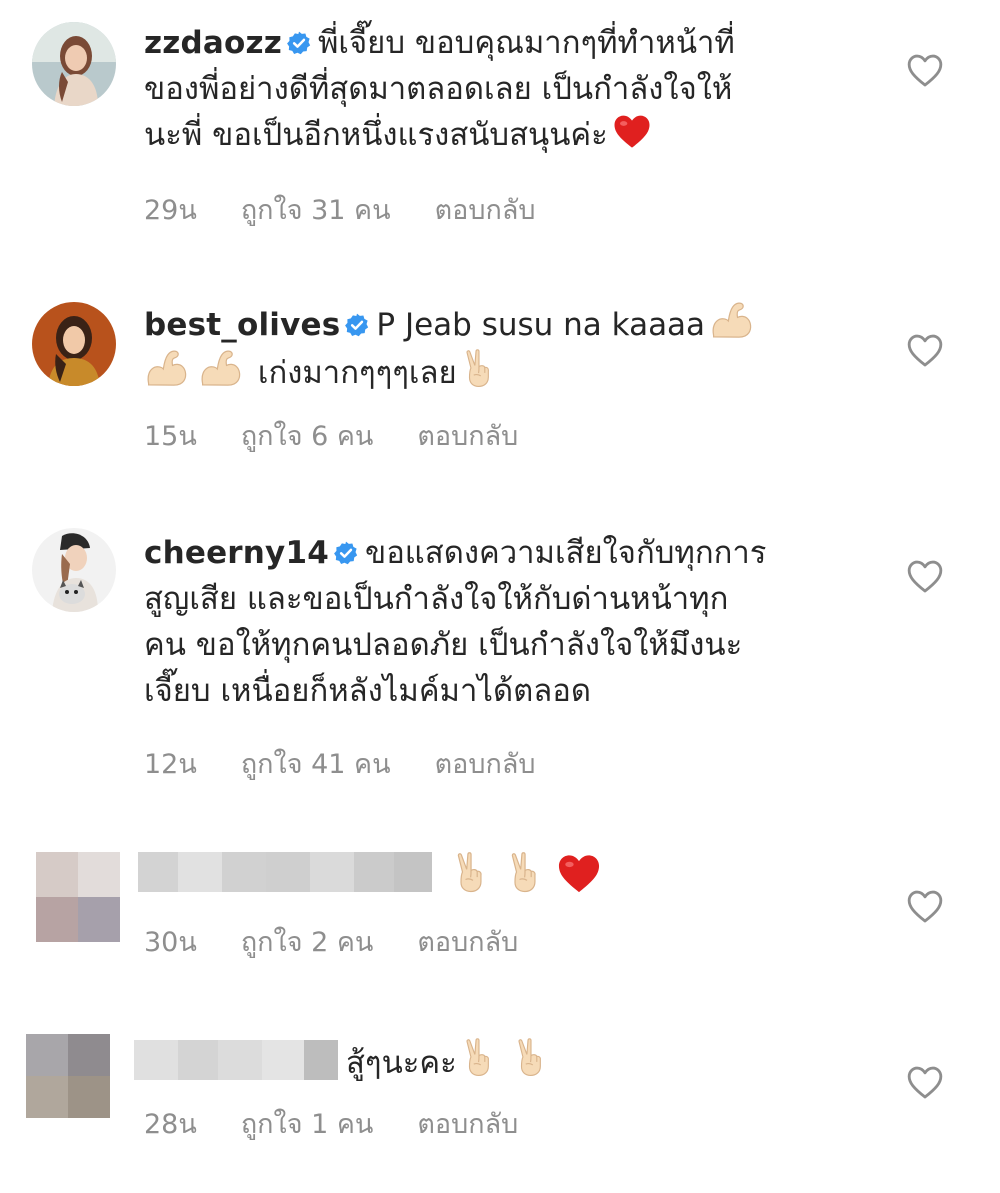  I want to click on comment-likes-link: ถูกใจ 31 คน, so click(316, 209).